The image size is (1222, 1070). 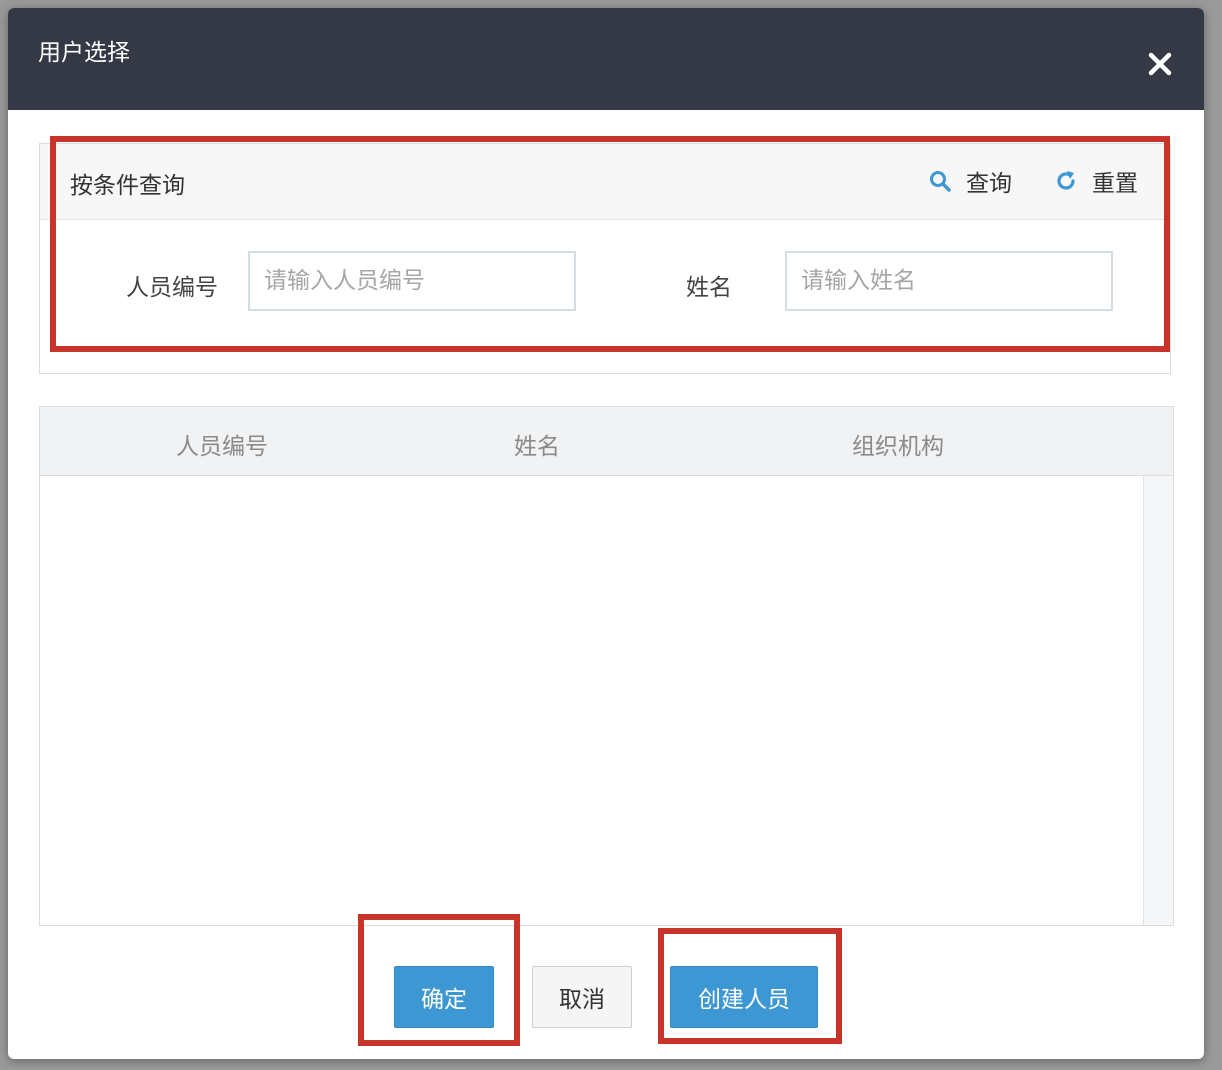 What do you see at coordinates (582, 997) in the screenshot?
I see `cancel-button: 取消` at bounding box center [582, 997].